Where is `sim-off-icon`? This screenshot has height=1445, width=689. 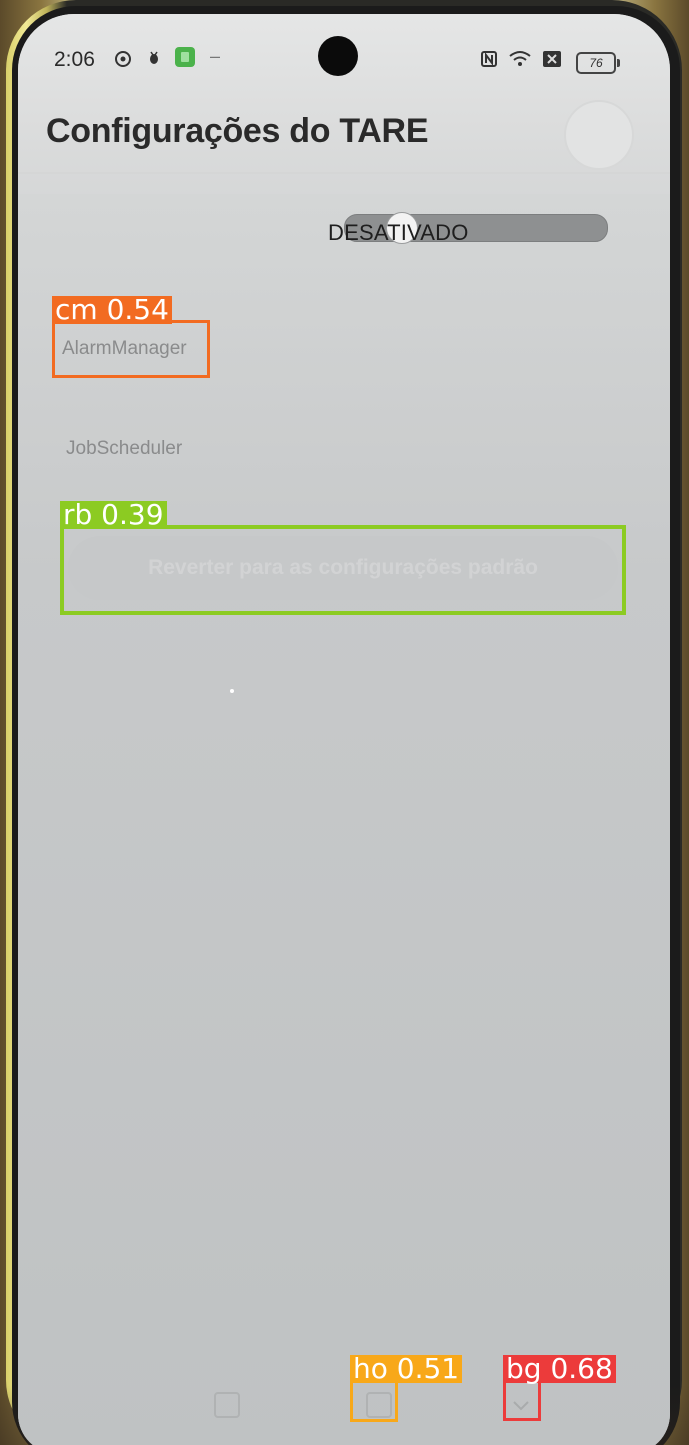 sim-off-icon is located at coordinates (552, 61).